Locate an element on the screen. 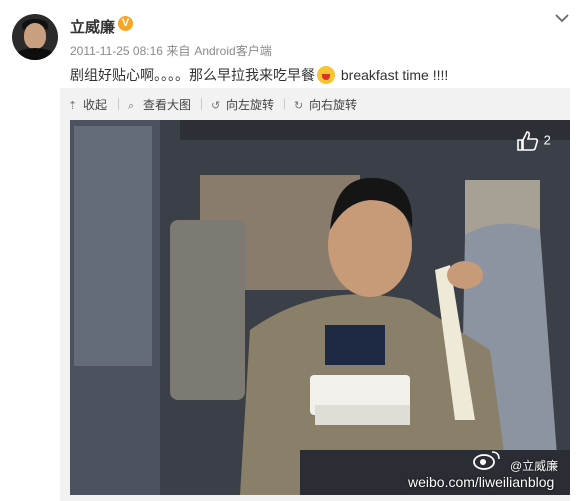  view-large-button: ⌕ 查看大图 is located at coordinates (159, 104).